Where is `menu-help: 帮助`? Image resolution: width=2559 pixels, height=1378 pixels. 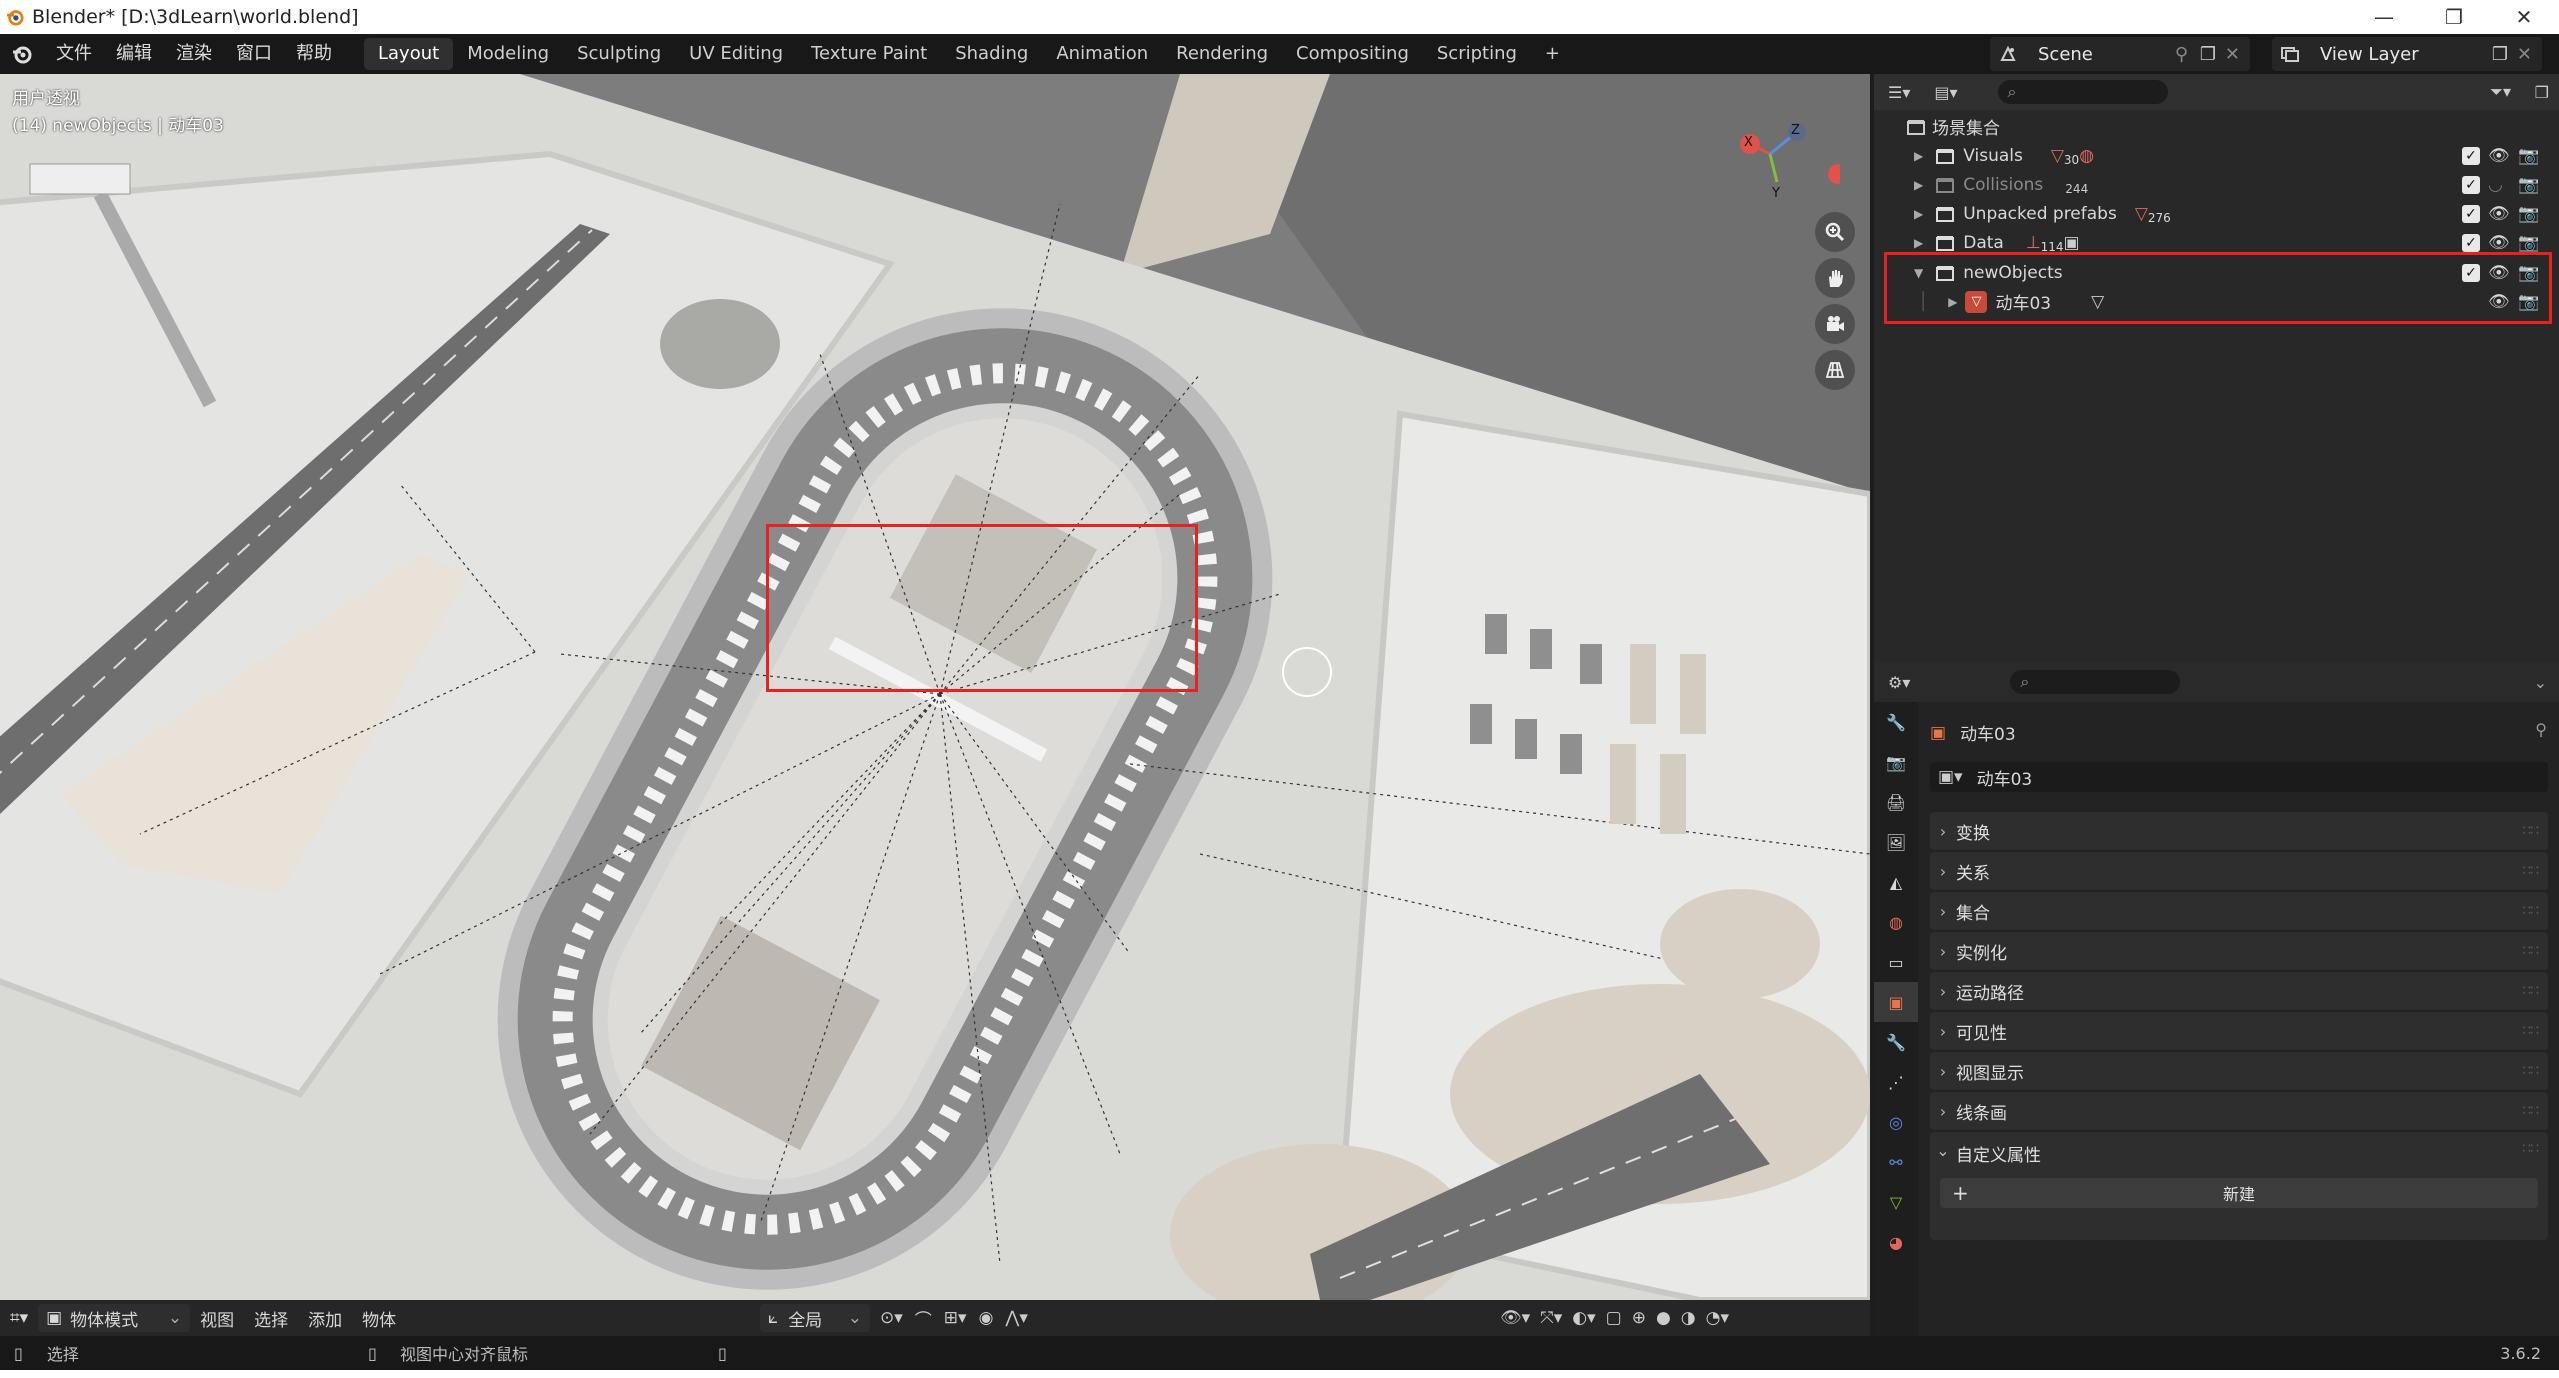 menu-help: 帮助 is located at coordinates (314, 54).